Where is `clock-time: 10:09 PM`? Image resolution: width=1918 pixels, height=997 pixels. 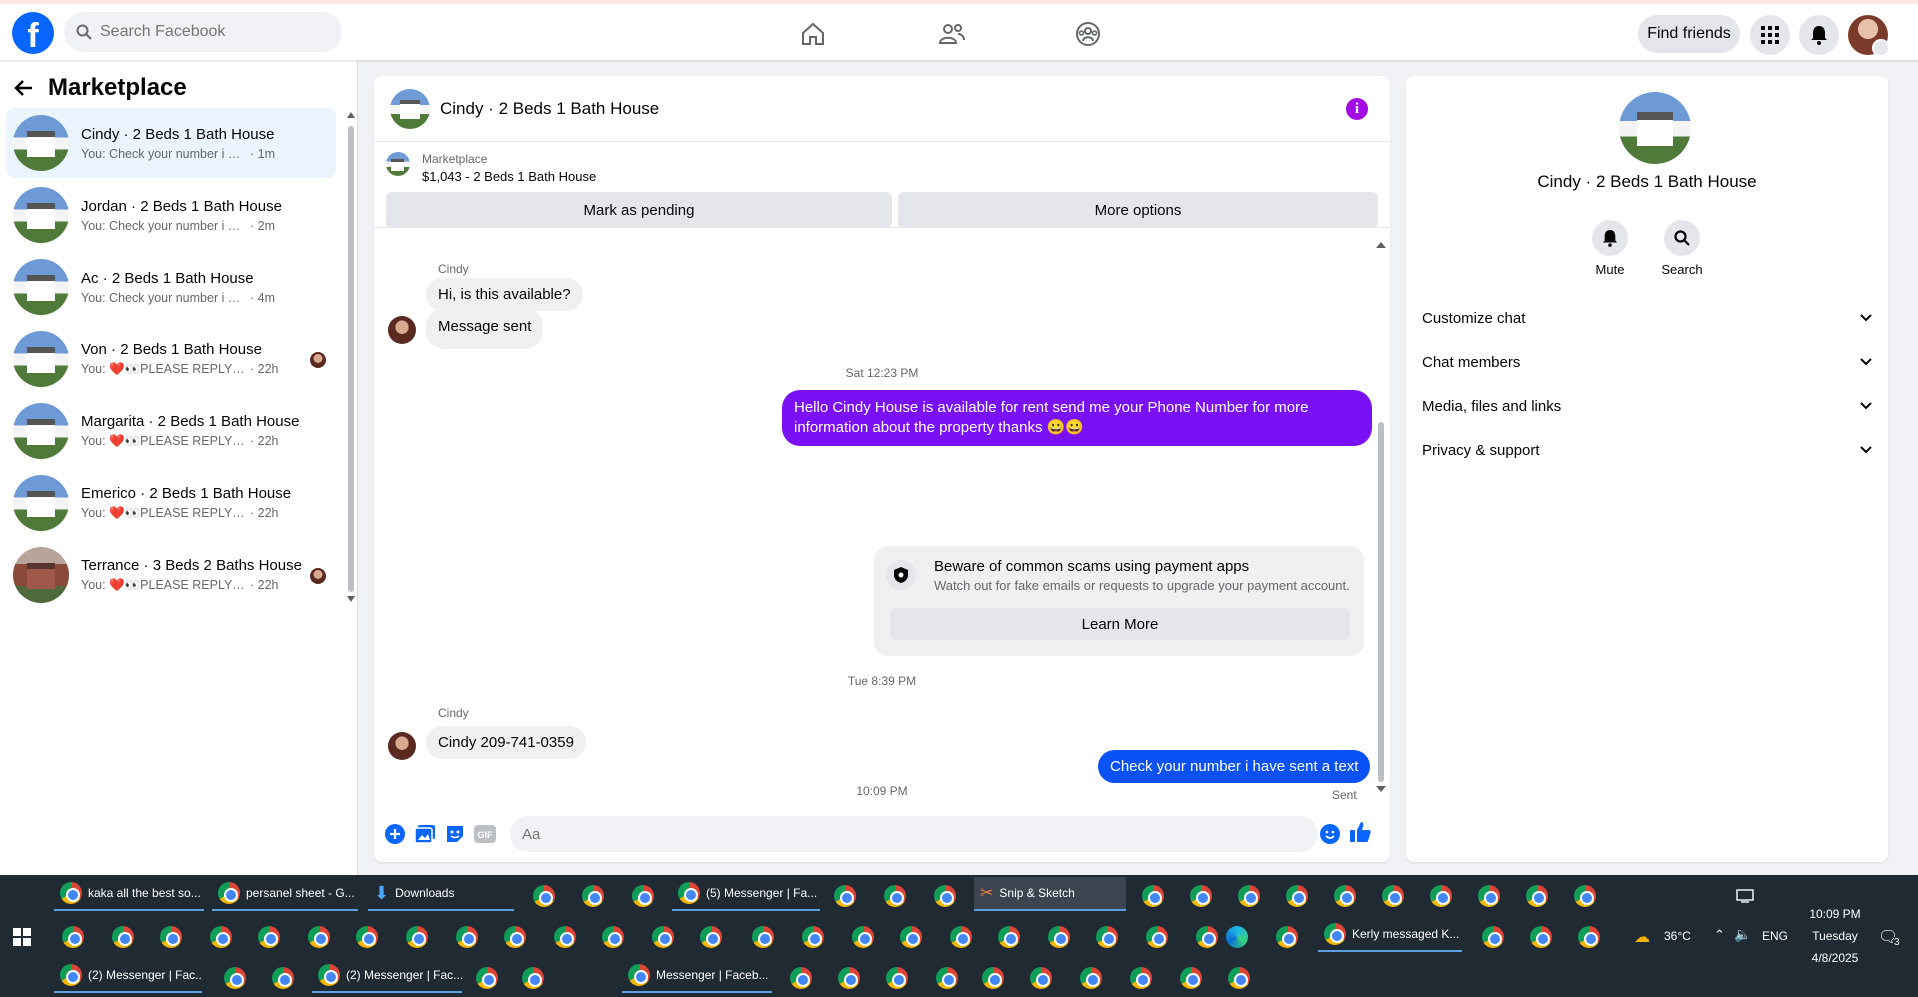
clock-time: 10:09 PM is located at coordinates (1835, 914).